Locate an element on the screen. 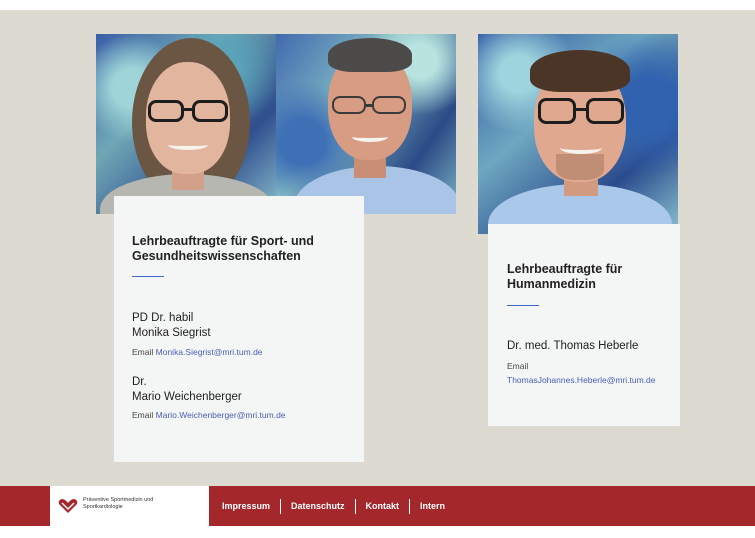 The height and width of the screenshot is (538, 755). email-row: Email Mario.Weichenberger@mri.tum.de is located at coordinates (209, 415).